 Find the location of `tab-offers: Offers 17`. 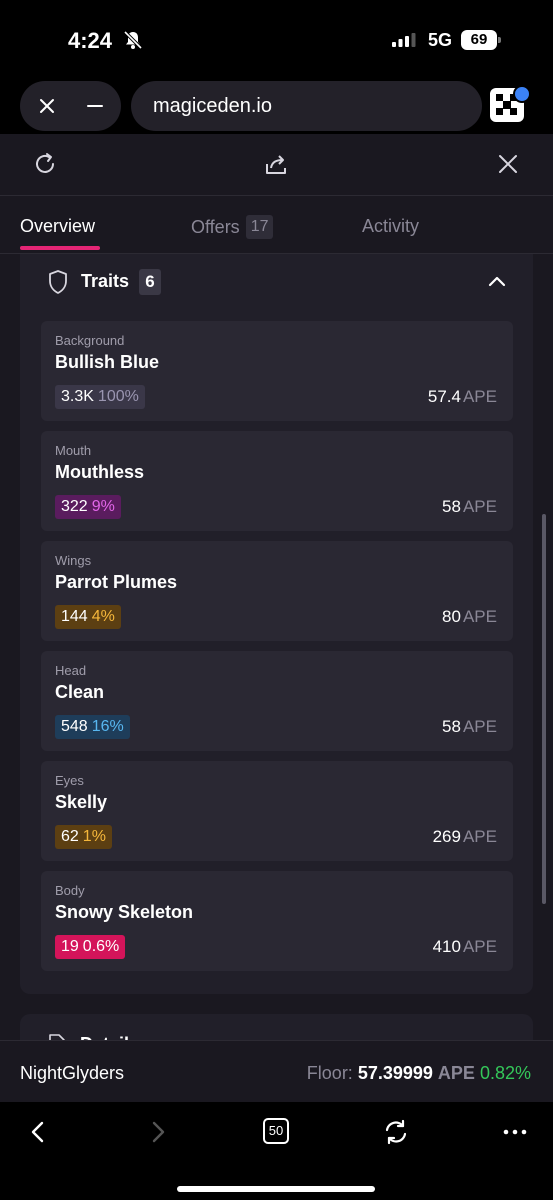

tab-offers: Offers 17 is located at coordinates (232, 227).